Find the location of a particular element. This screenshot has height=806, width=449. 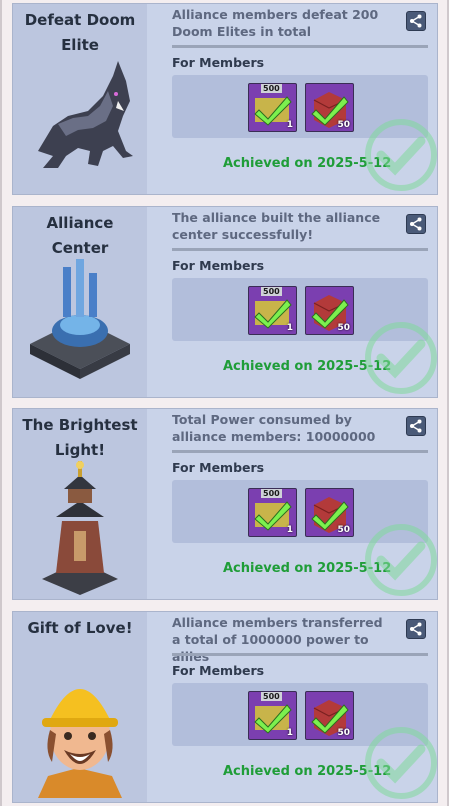

wolf-creature-icon is located at coordinates (85, 114).